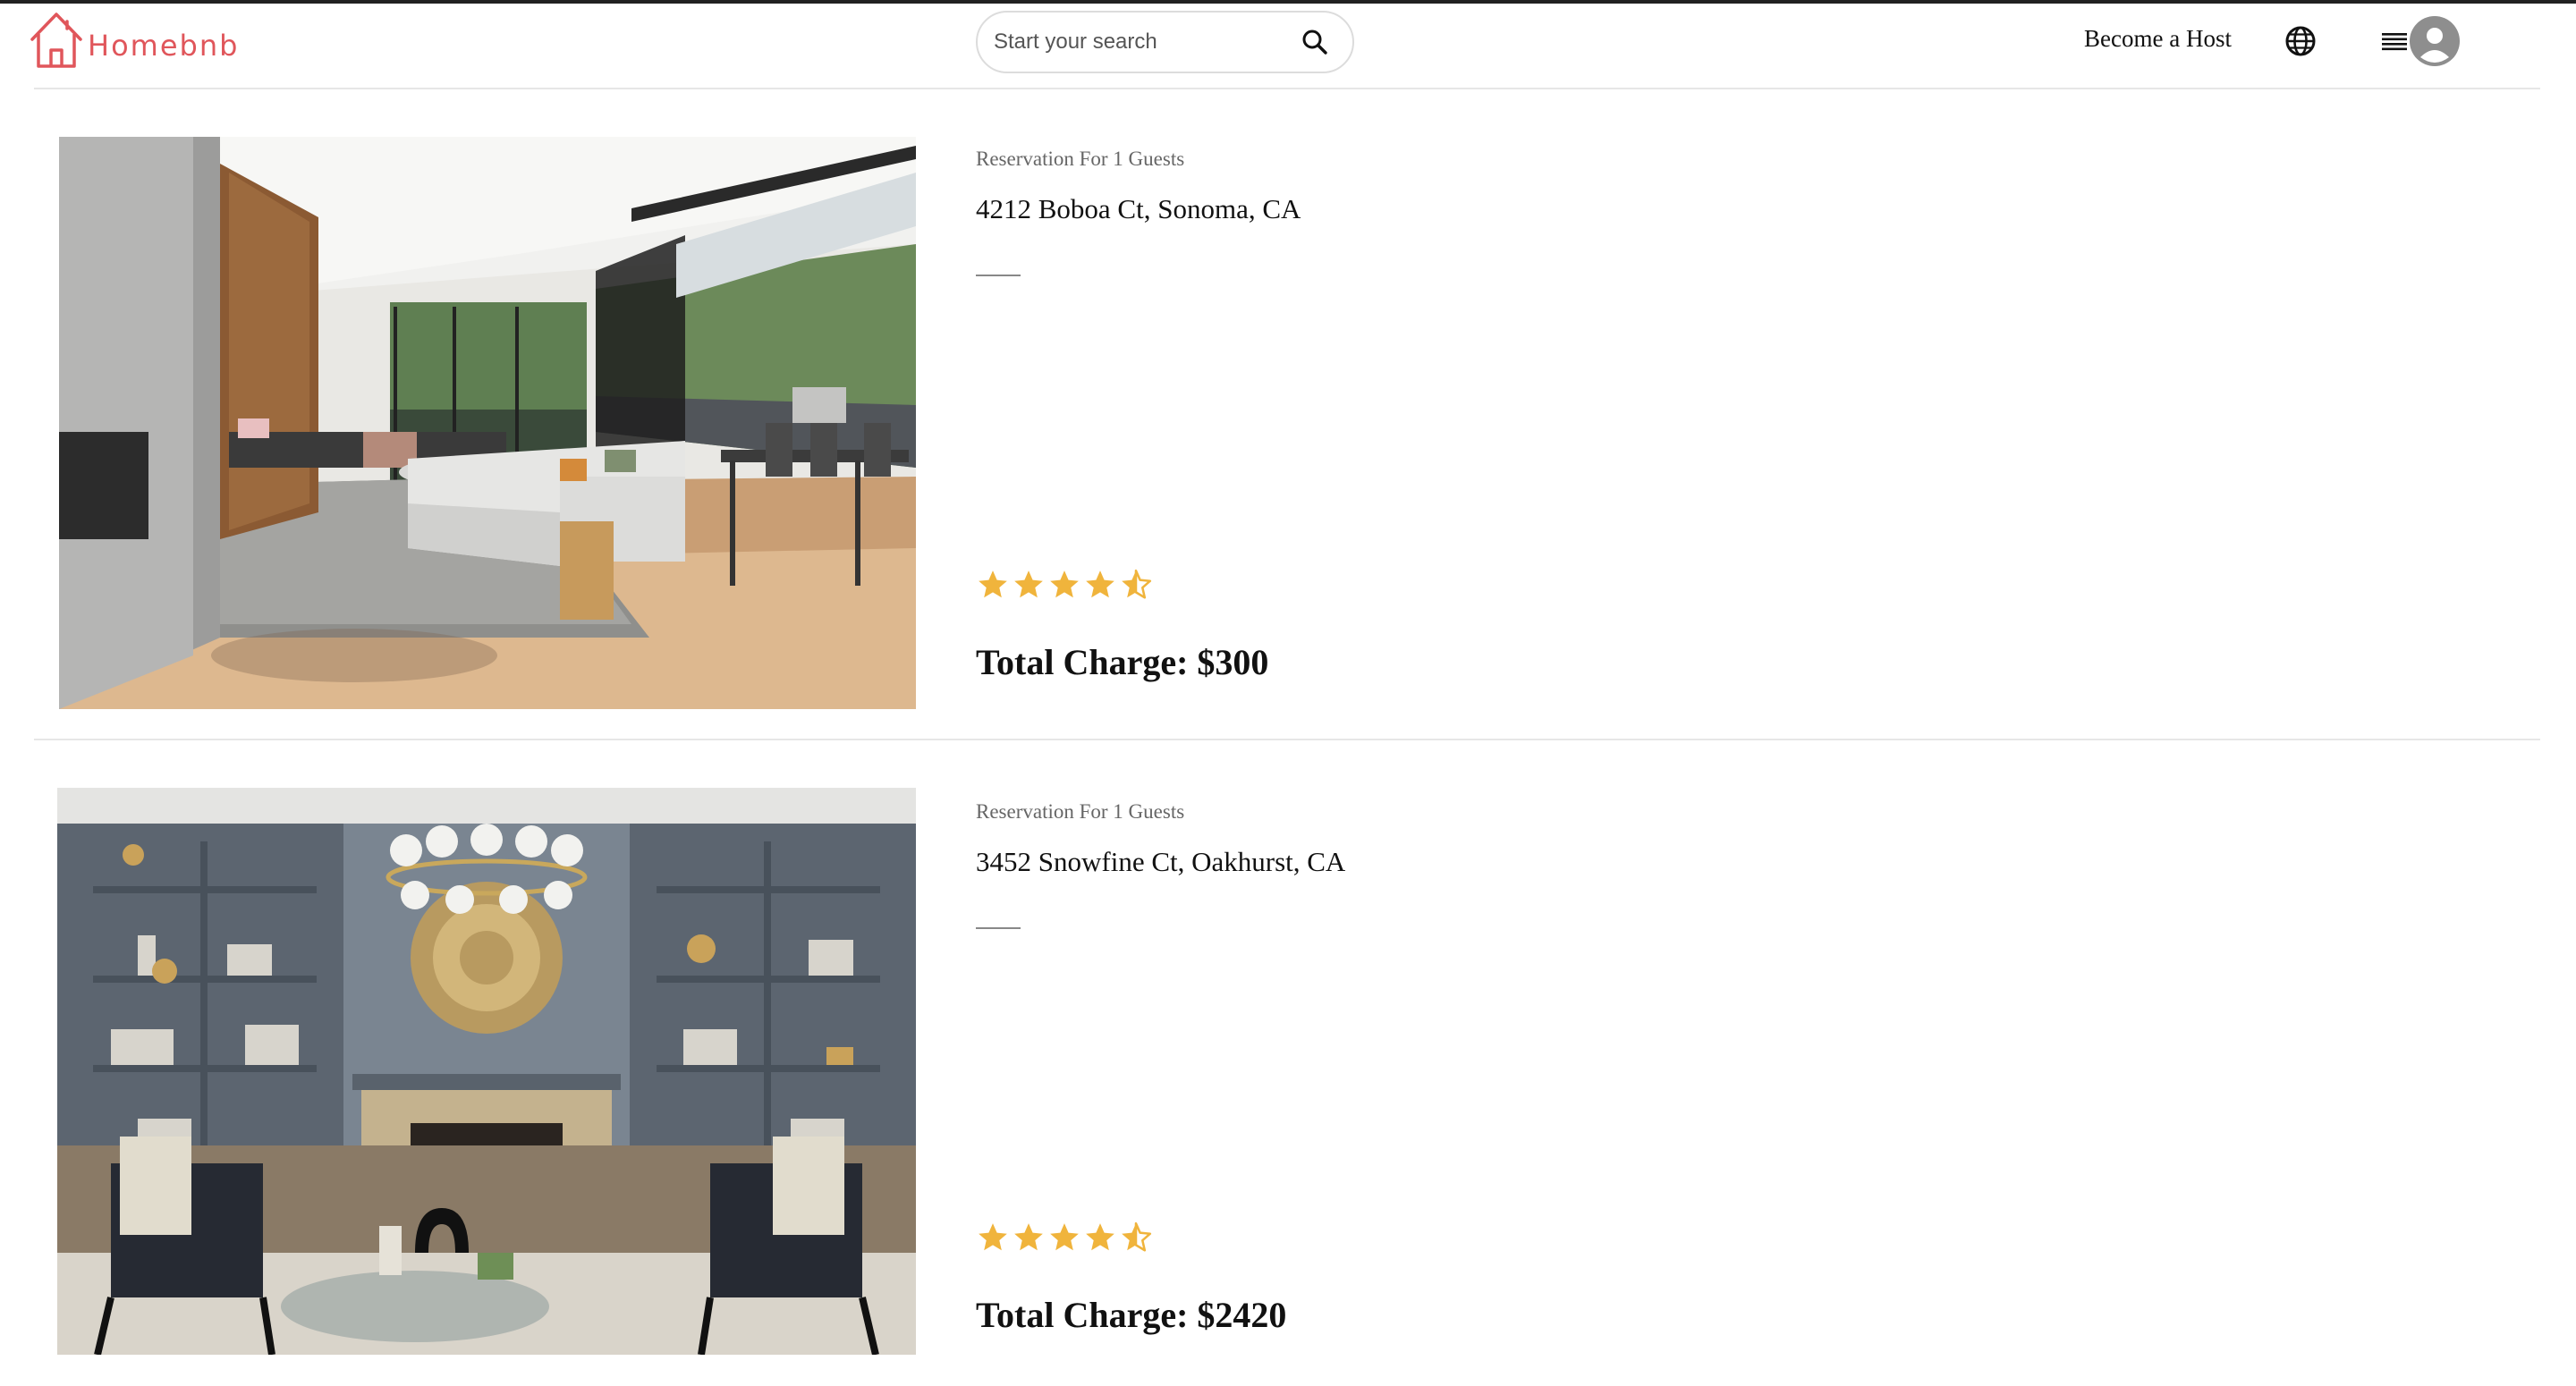 Image resolution: width=2576 pixels, height=1386 pixels. What do you see at coordinates (1122, 662) in the screenshot?
I see `total-charge: Total Charge: $300` at bounding box center [1122, 662].